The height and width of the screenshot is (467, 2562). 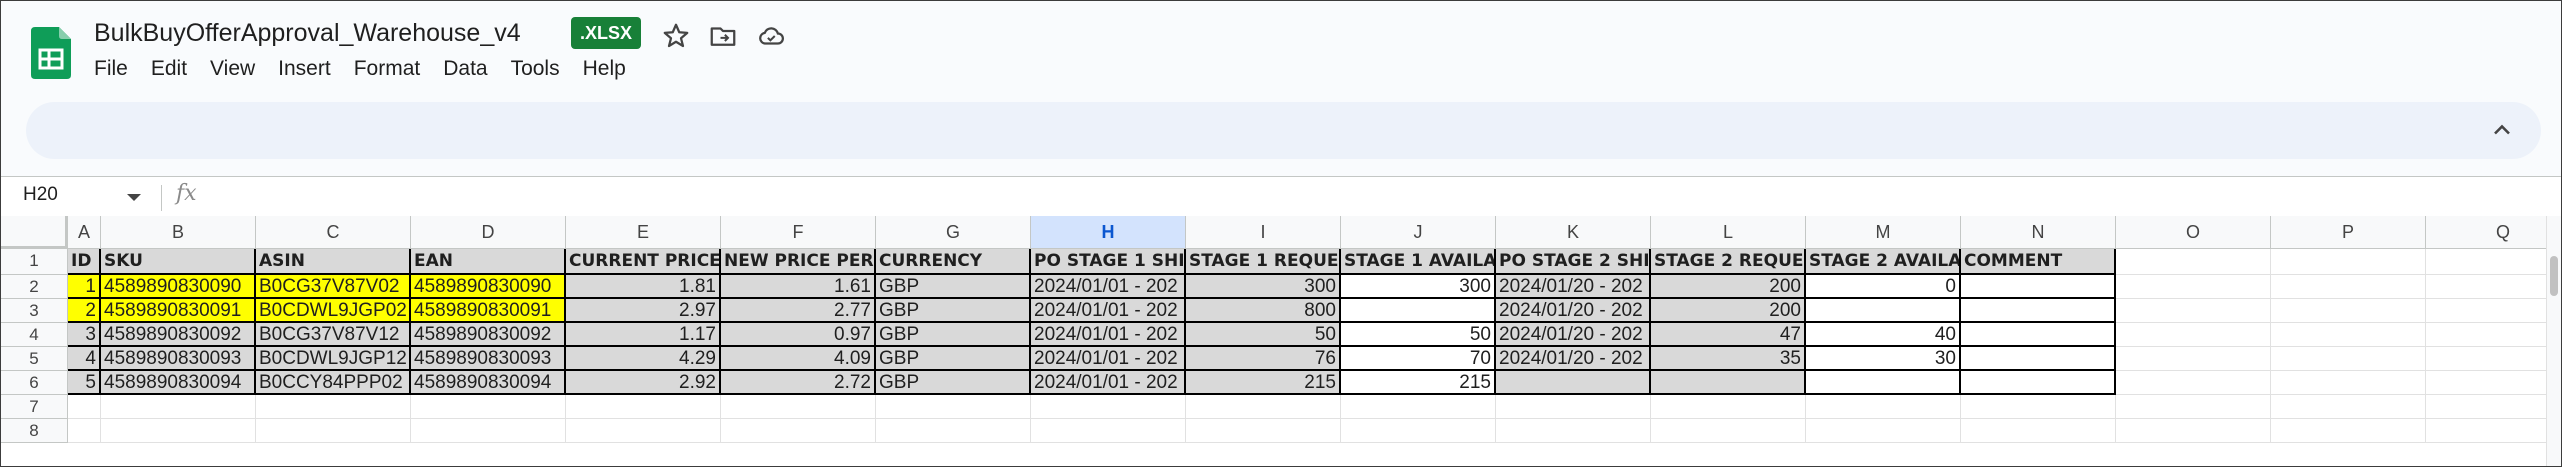 I want to click on cell-b2: 4589890830090, so click(x=178, y=287).